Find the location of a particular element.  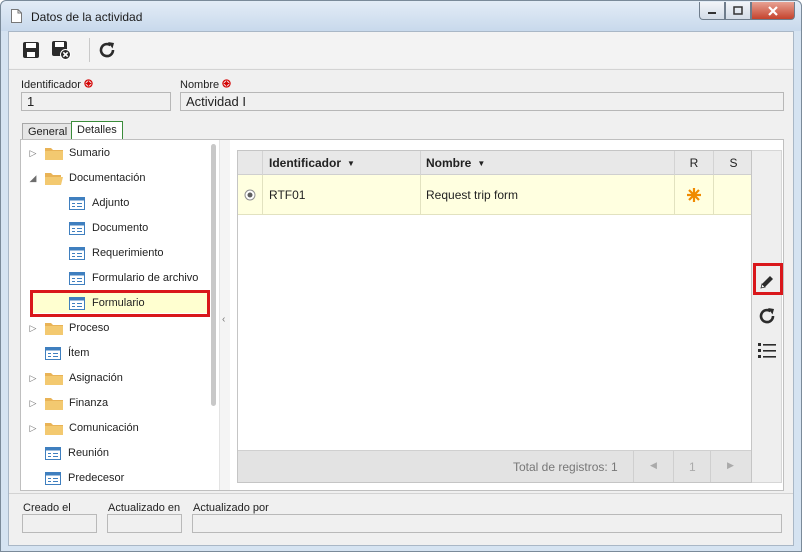

save-close-button is located at coordinates (61, 50).